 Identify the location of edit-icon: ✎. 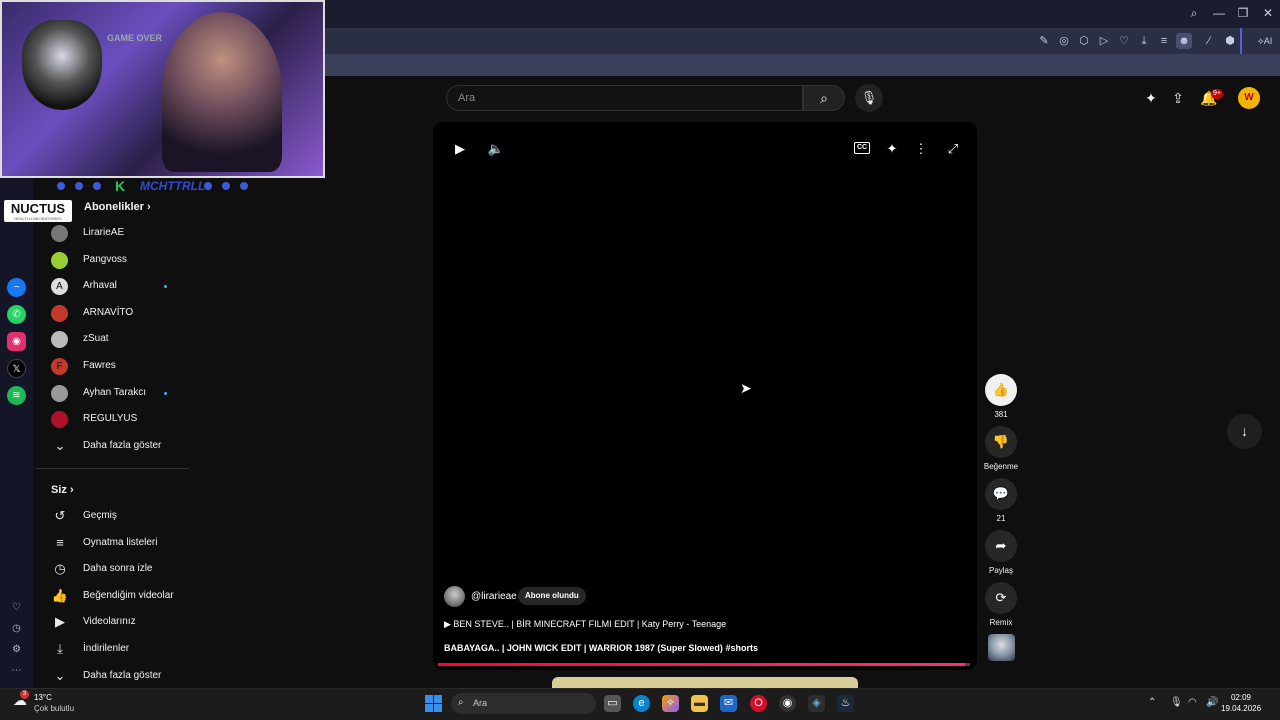
(1044, 41).